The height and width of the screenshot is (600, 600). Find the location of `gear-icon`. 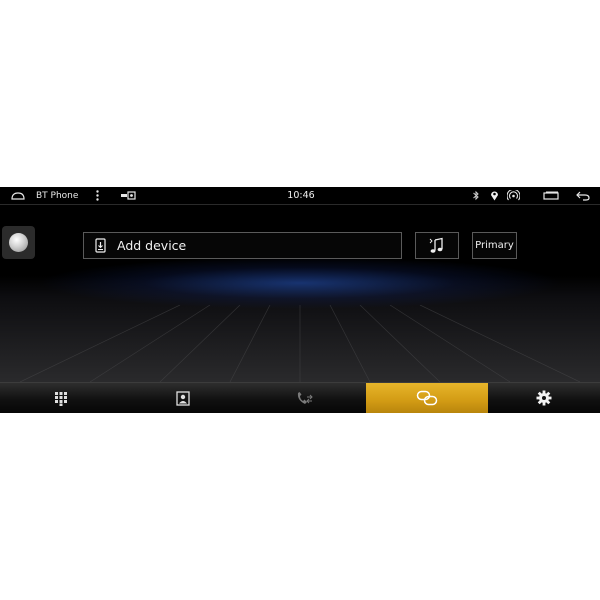

gear-icon is located at coordinates (544, 398).